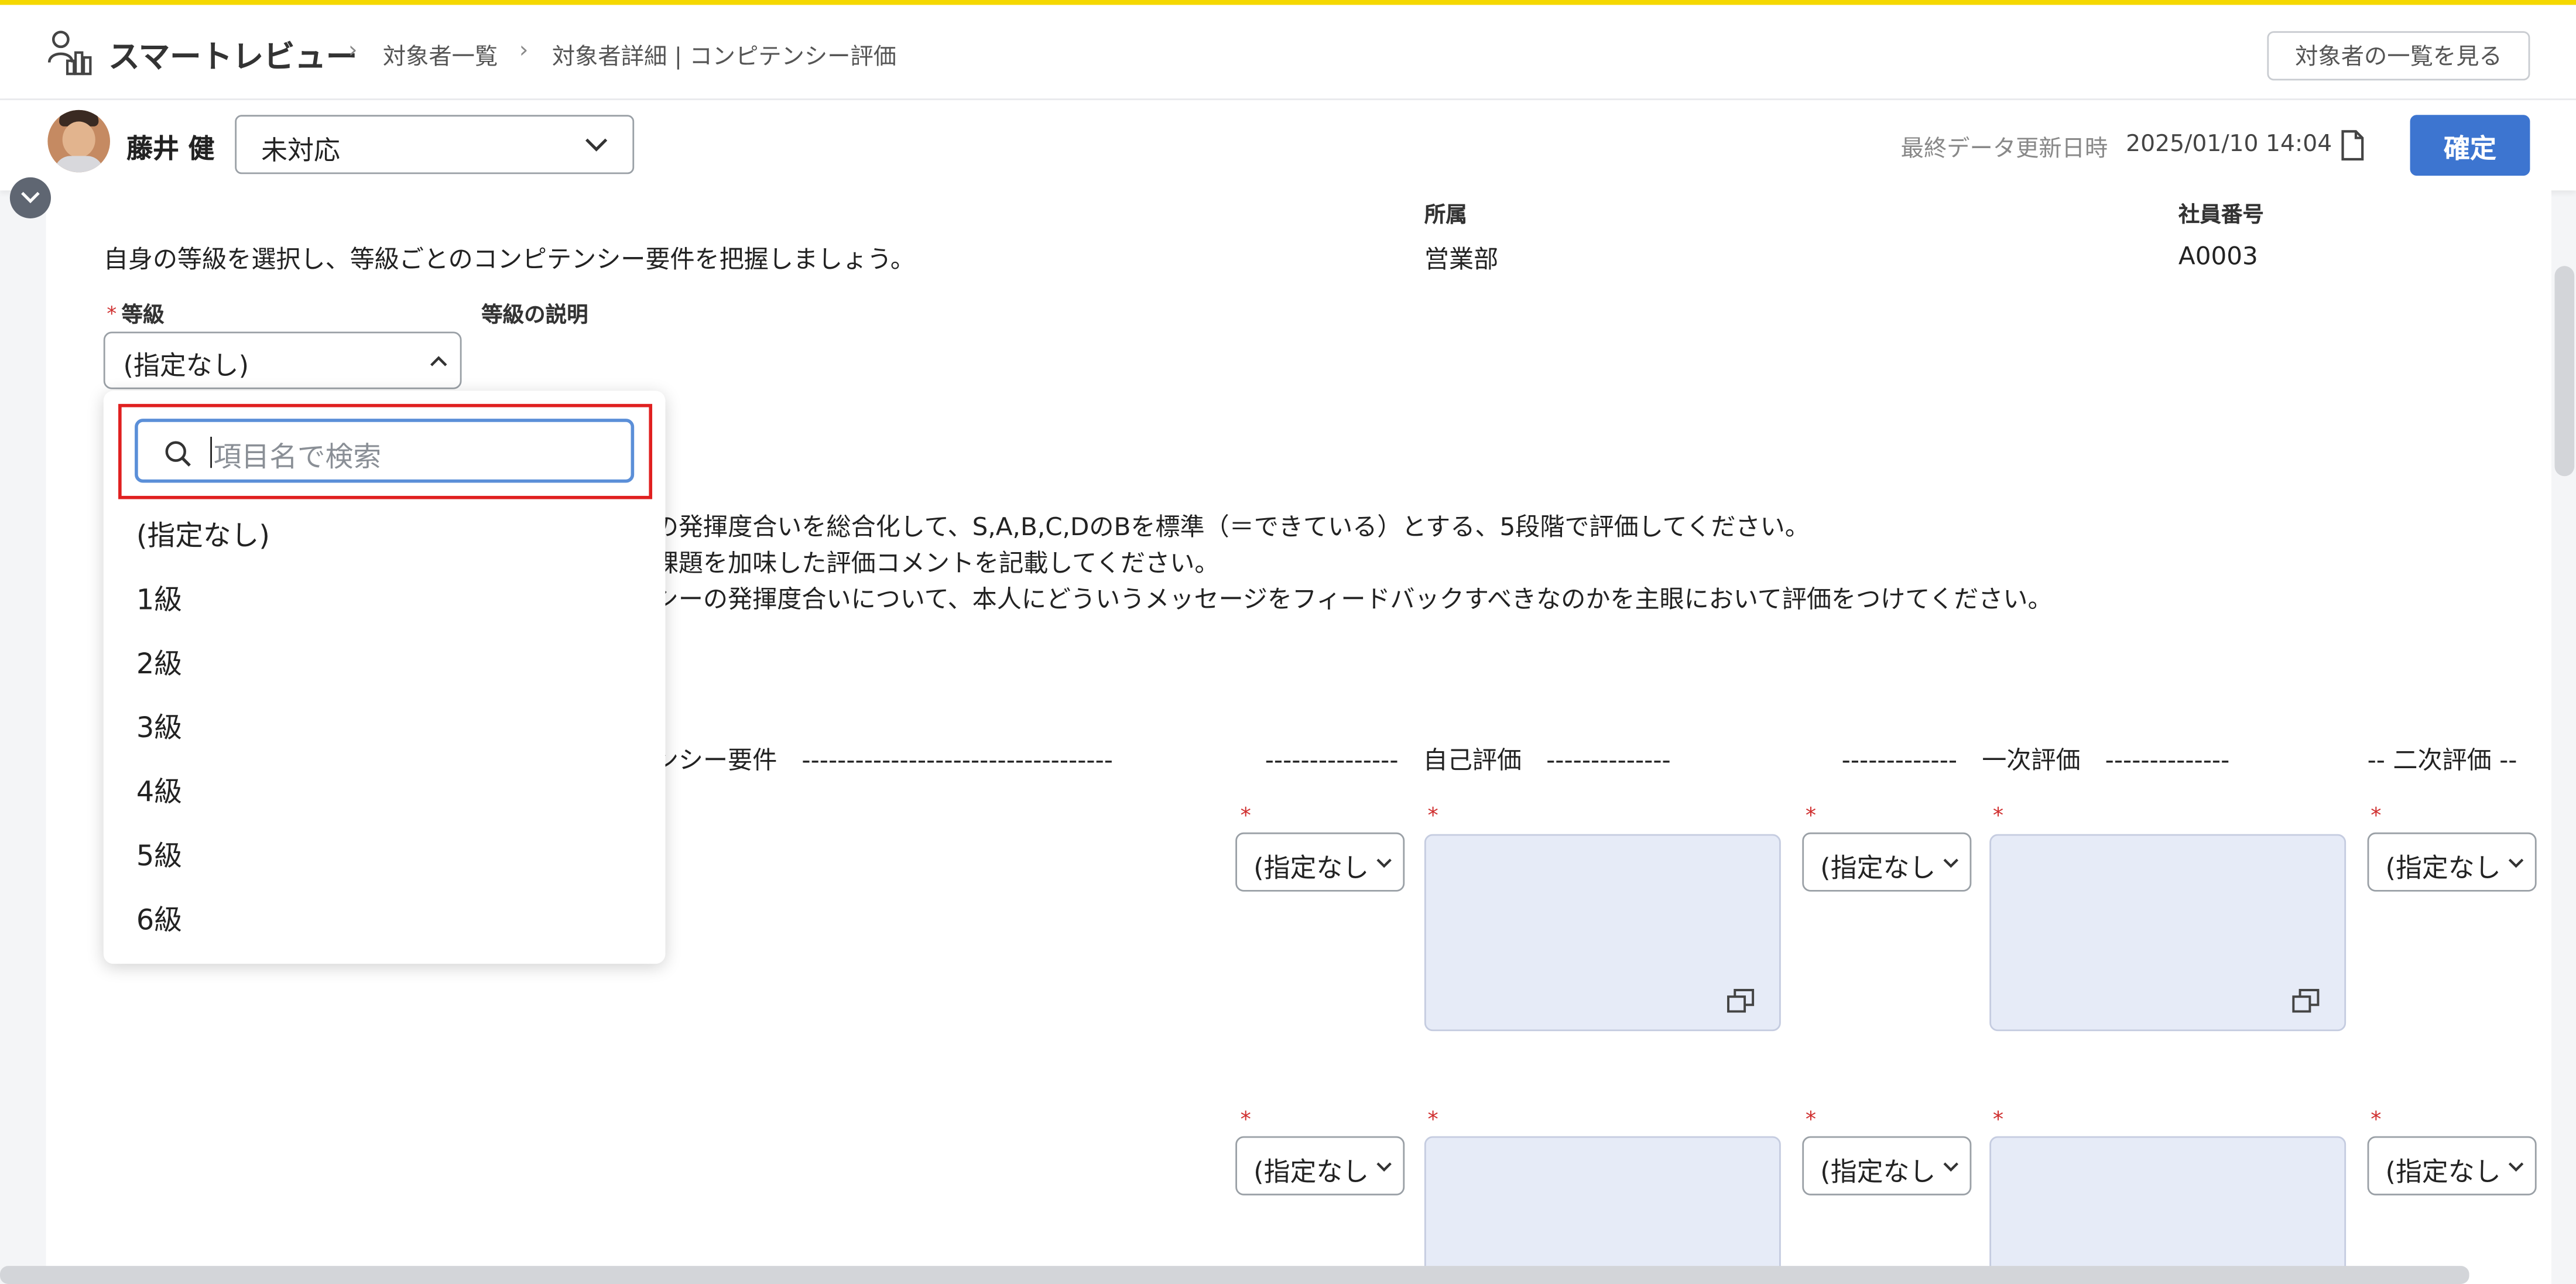 The height and width of the screenshot is (1284, 2576). I want to click on column-header-first-eval: ------------- 一次評価 --------------, so click(2035, 760).